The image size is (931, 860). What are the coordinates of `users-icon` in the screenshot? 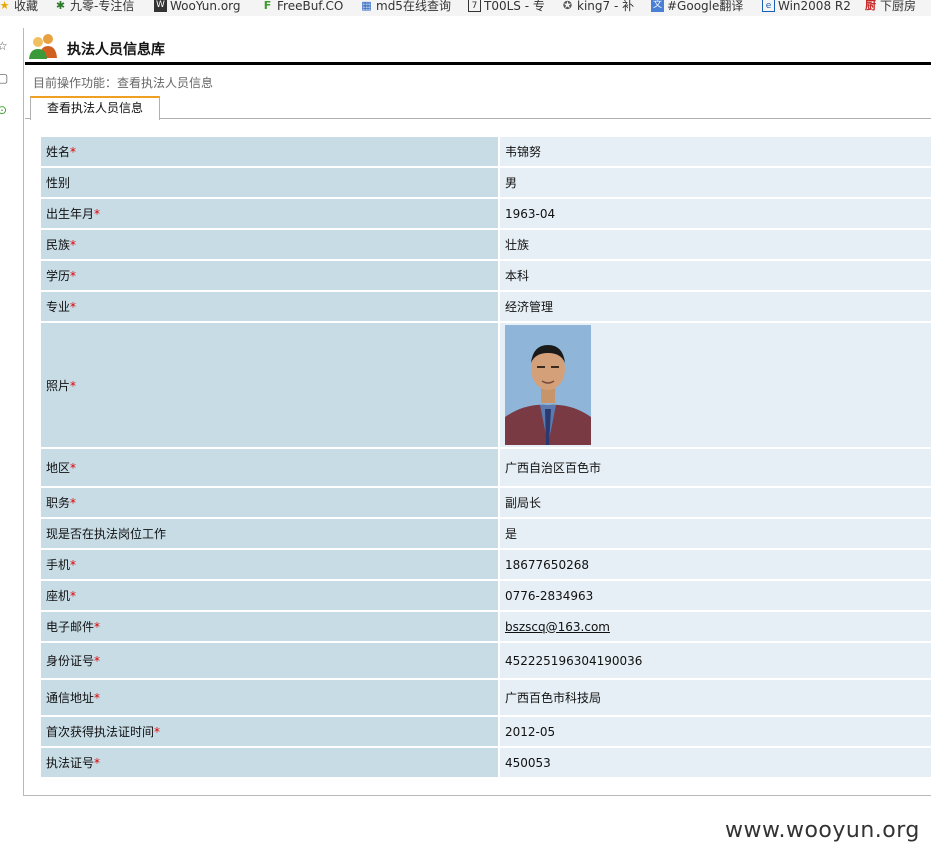 It's located at (43, 46).